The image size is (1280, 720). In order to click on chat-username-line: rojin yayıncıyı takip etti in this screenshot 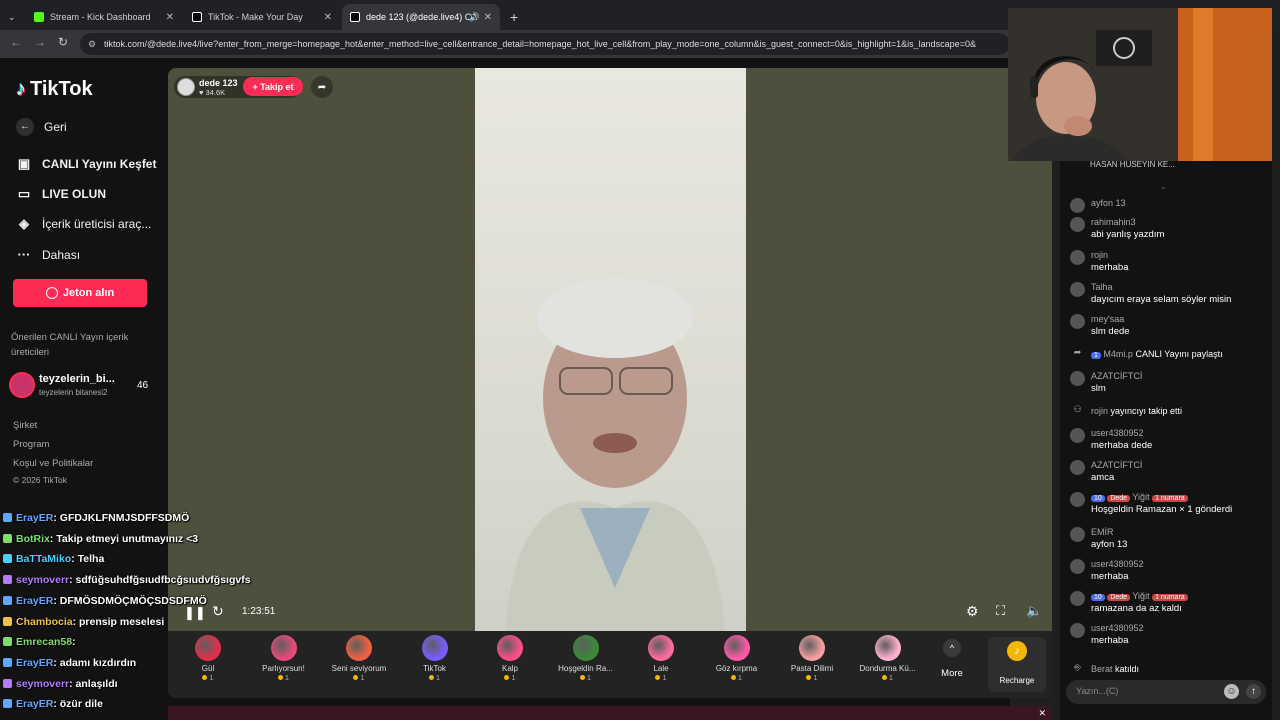, I will do `click(1136, 411)`.